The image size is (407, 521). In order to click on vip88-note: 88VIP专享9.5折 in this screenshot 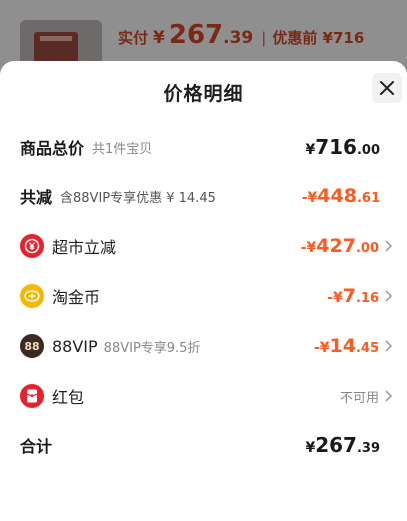, I will do `click(152, 348)`.